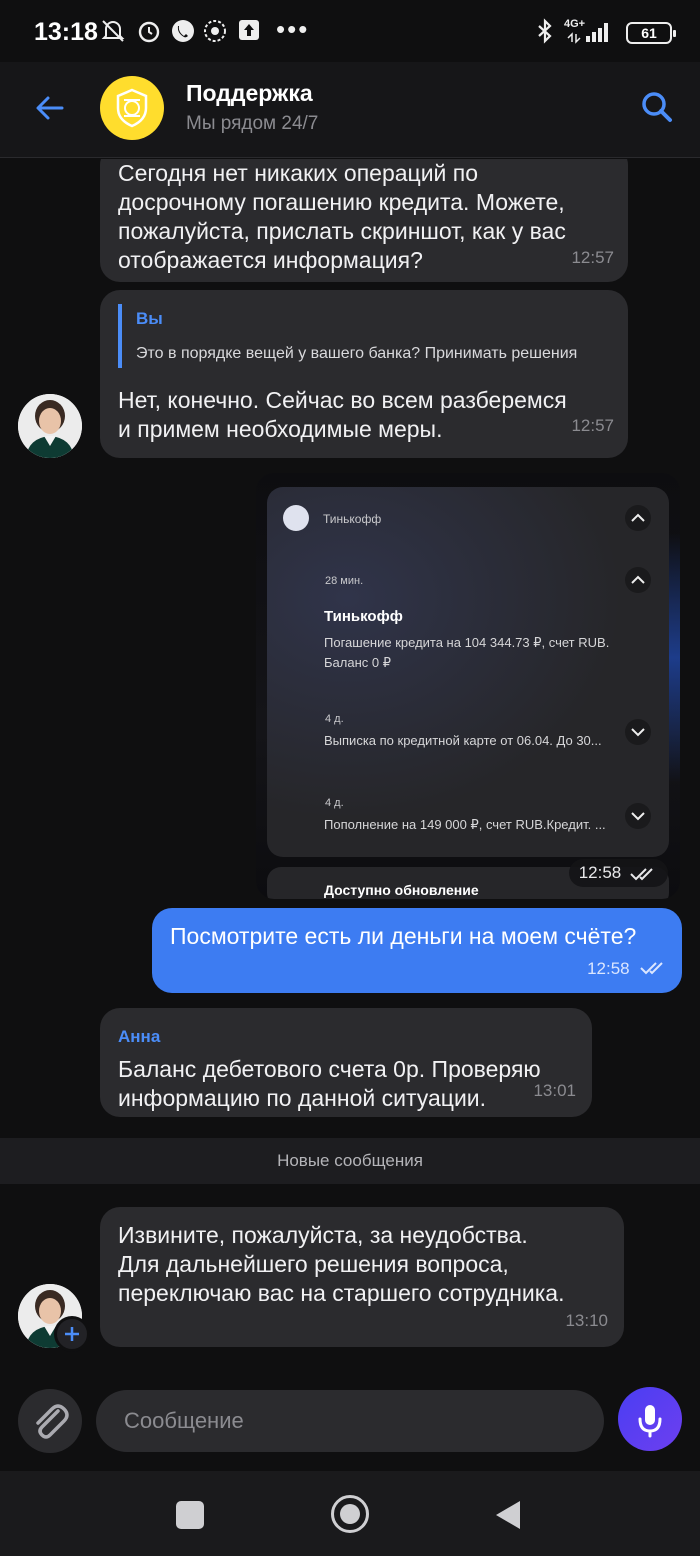 Image resolution: width=700 pixels, height=1556 pixels. I want to click on home-button, so click(350, 1514).